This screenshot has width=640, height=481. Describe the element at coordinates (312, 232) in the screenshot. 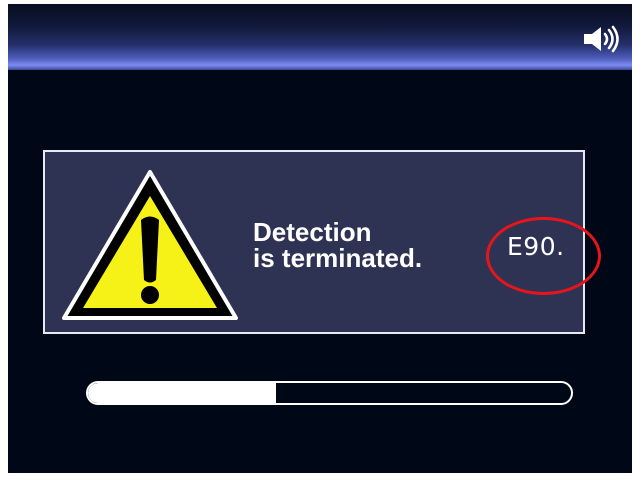

I see `message-line-1: Detection` at that location.